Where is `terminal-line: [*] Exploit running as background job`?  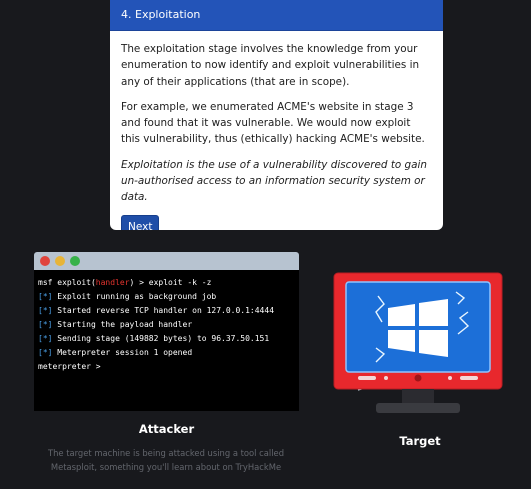
terminal-line: [*] Exploit running as background job is located at coordinates (166, 297).